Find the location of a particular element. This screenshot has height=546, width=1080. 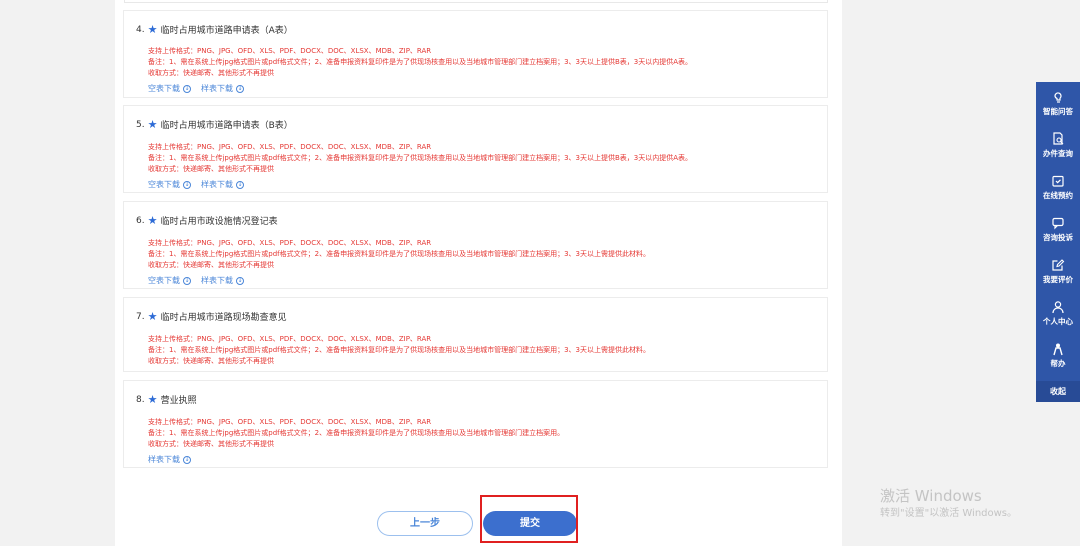

user-icon is located at coordinates (1058, 307).